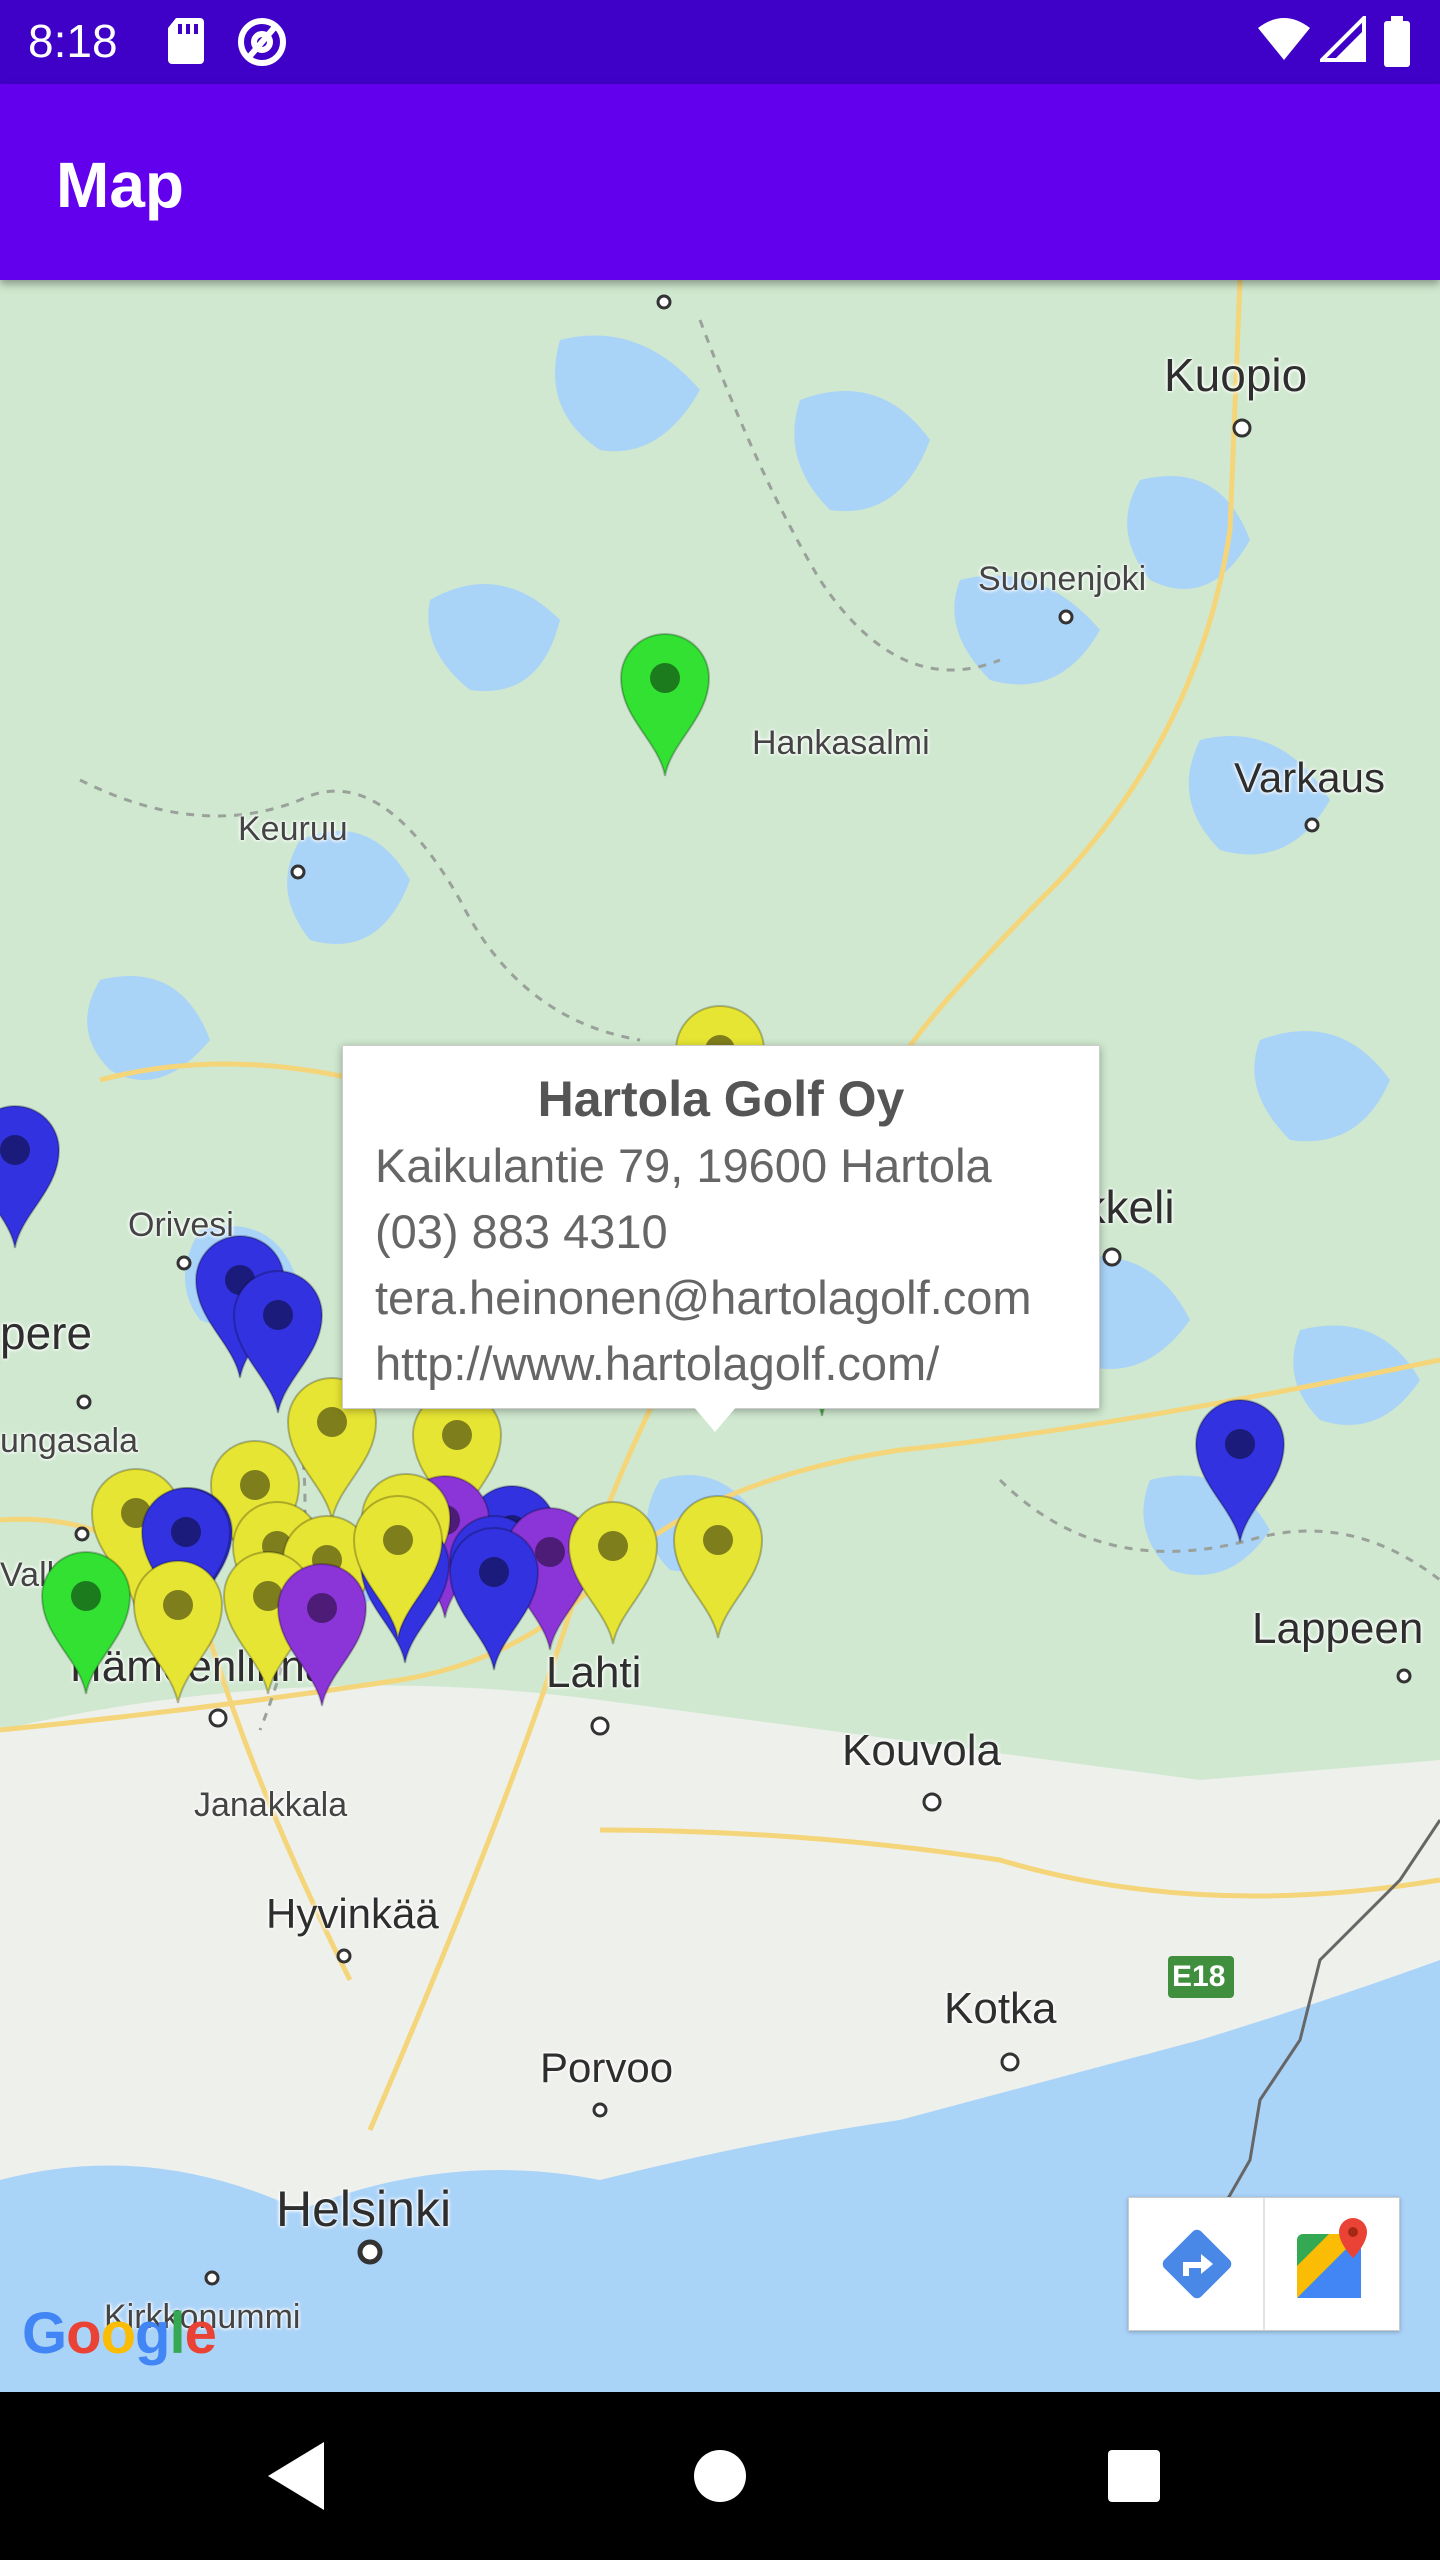  I want to click on info-window-phone: (03) 883 4310, so click(521, 1231).